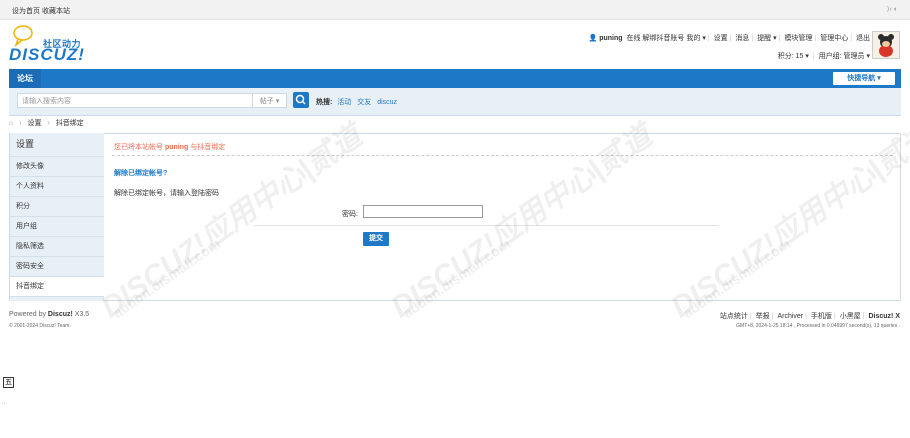 The image size is (910, 438). I want to click on messages-link: 消息, so click(742, 38).